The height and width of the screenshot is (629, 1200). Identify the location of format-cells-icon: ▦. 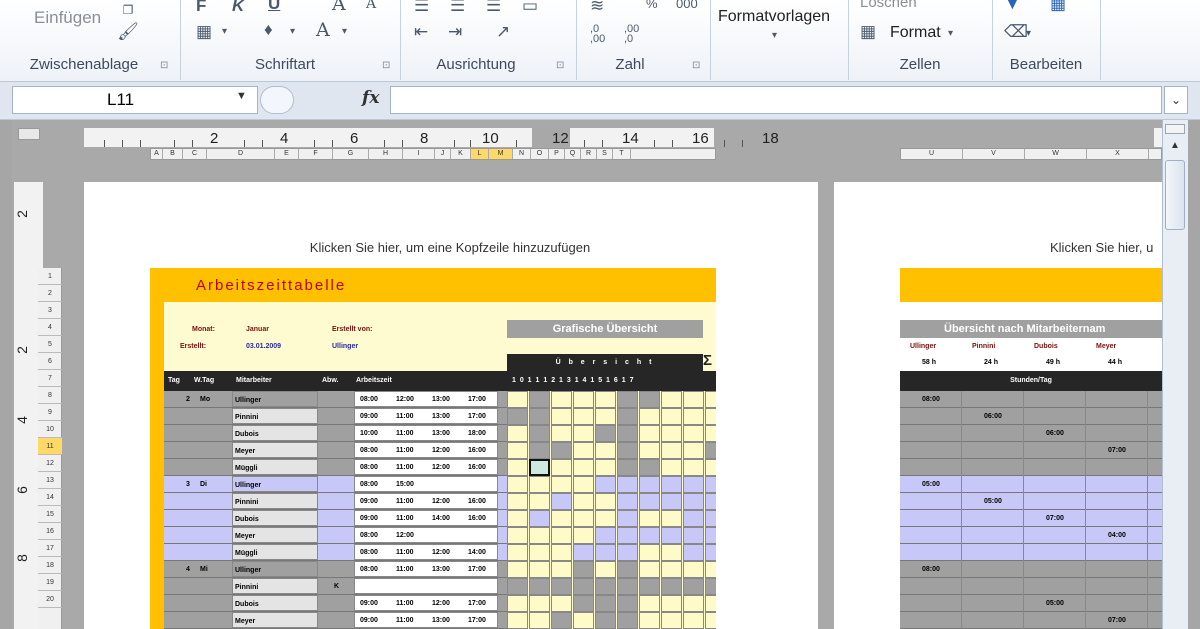
(868, 32).